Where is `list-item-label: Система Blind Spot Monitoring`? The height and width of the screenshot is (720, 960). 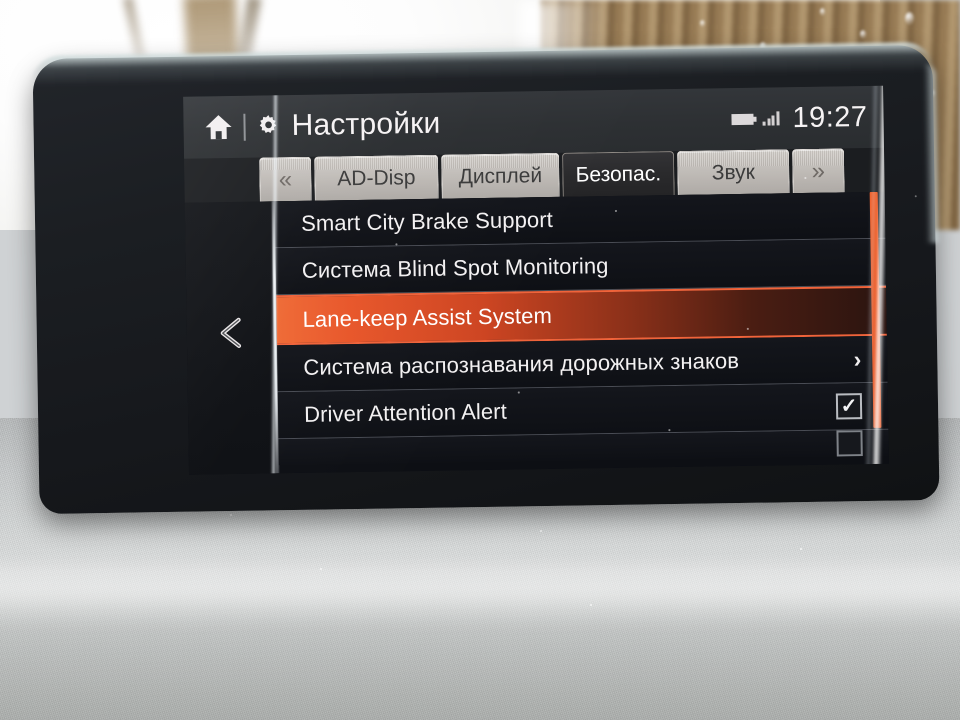 list-item-label: Система Blind Spot Monitoring is located at coordinates (455, 268).